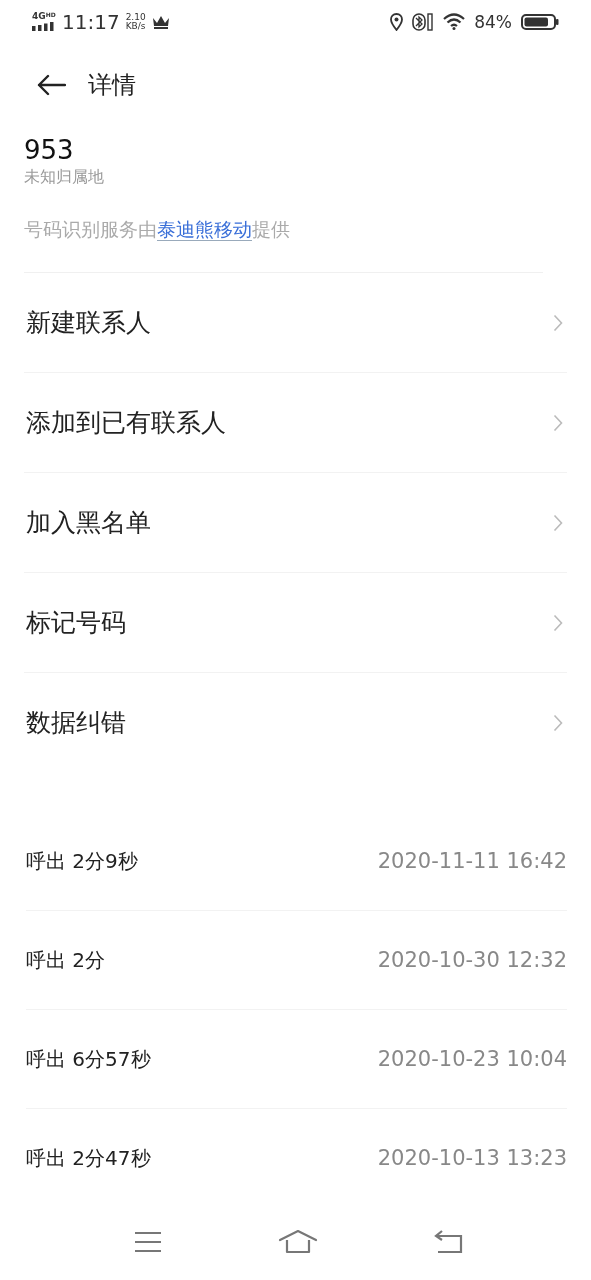 The image size is (591, 1280). What do you see at coordinates (493, 21) in the screenshot?
I see `battery-percentage: 84%` at bounding box center [493, 21].